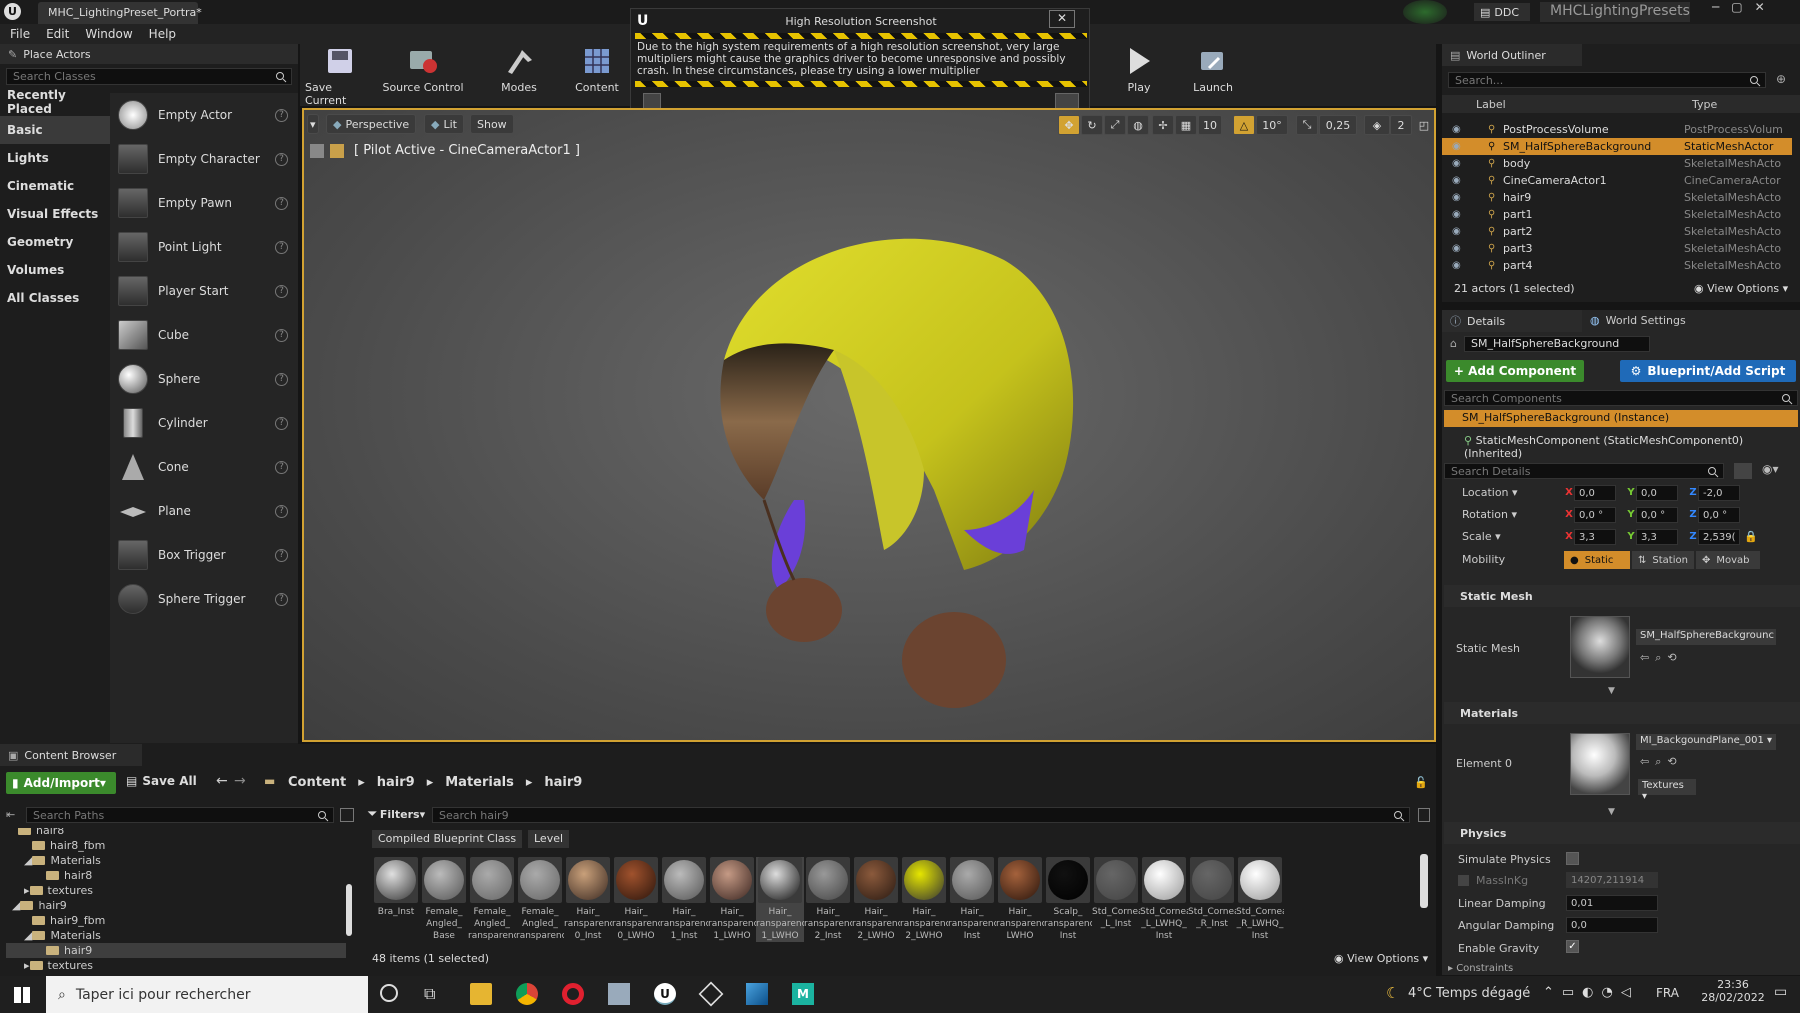  I want to click on mobility-movable-button: ✥ Movab, so click(1728, 560).